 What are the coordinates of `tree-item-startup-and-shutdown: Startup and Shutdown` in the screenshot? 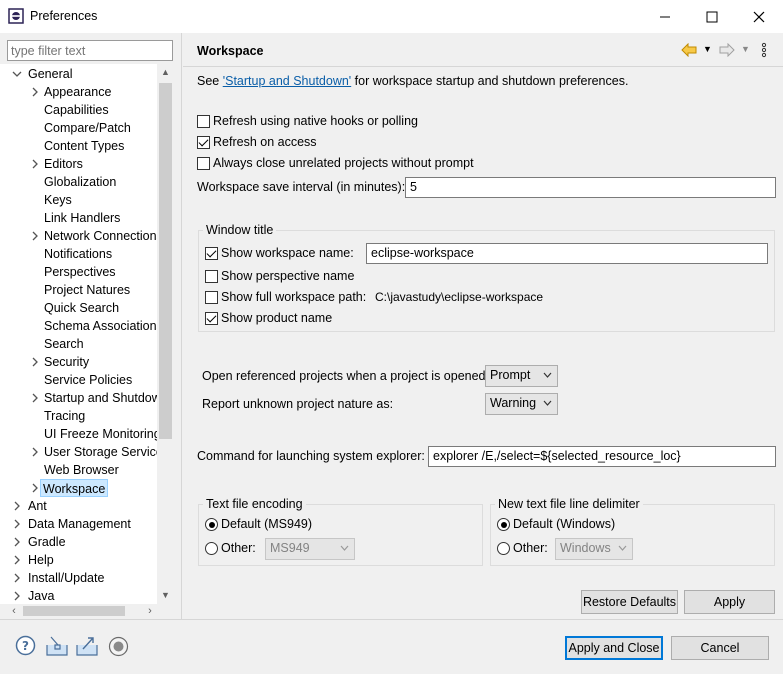 It's located at (106, 398).